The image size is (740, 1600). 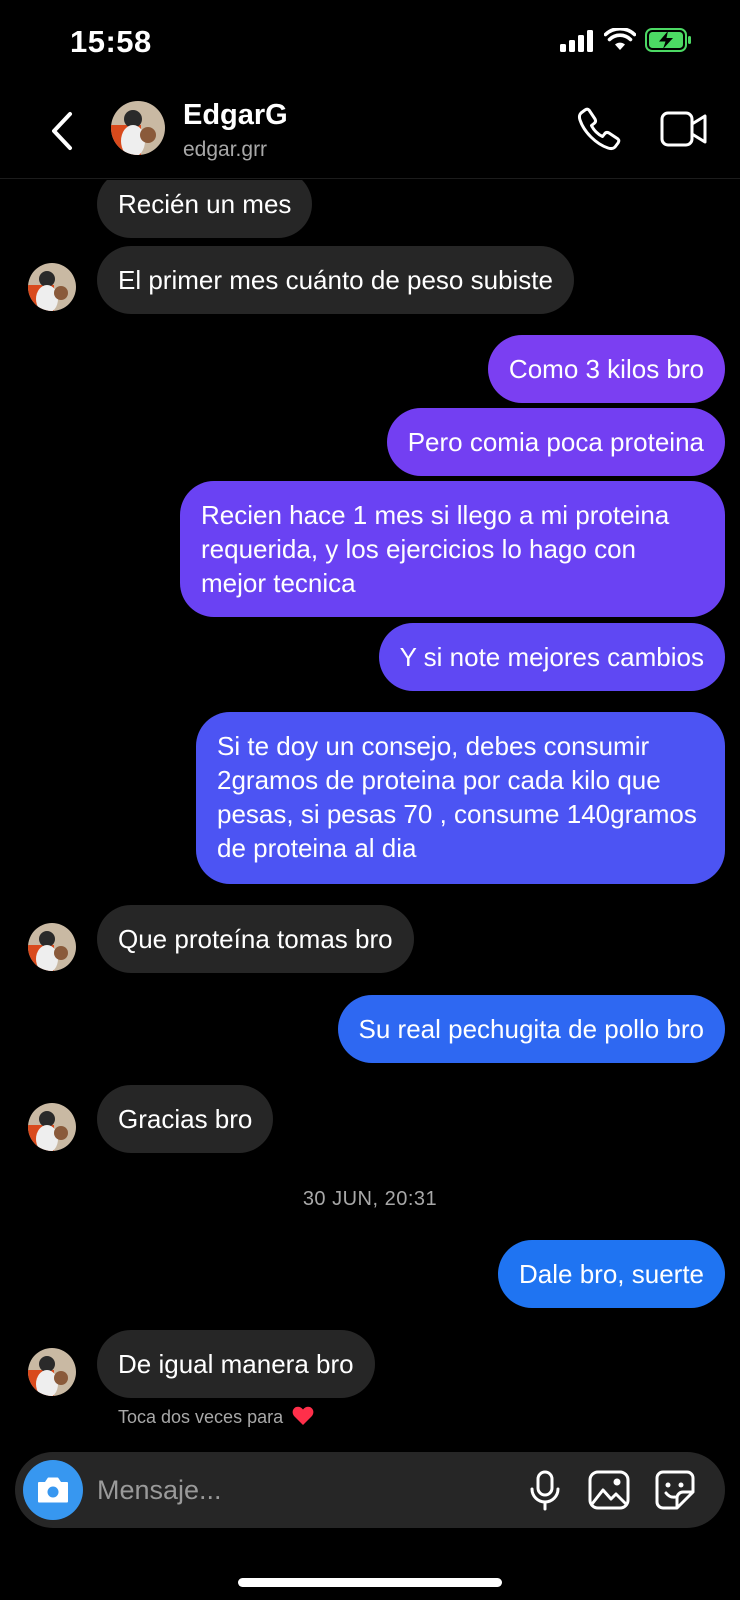 I want to click on heart-icon, so click(x=303, y=1415).